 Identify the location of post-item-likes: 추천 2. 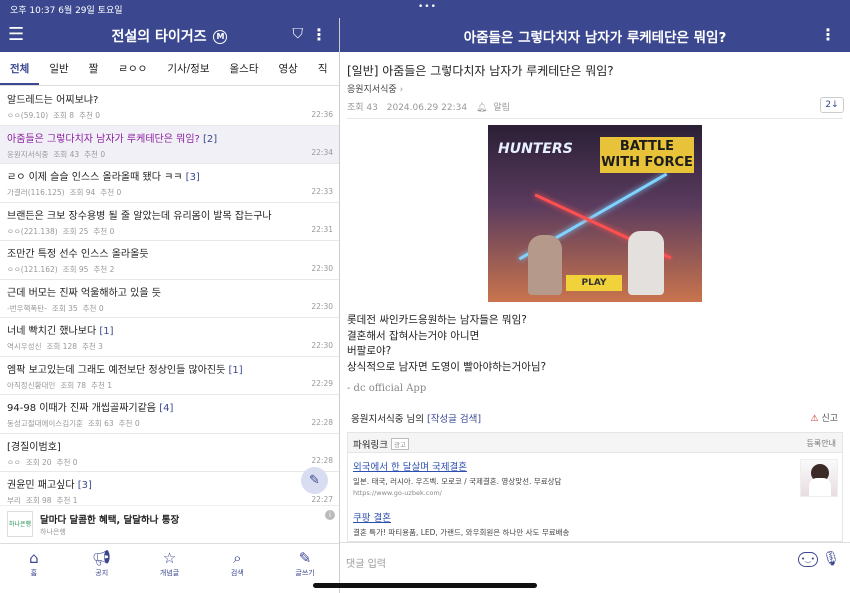
(104, 269).